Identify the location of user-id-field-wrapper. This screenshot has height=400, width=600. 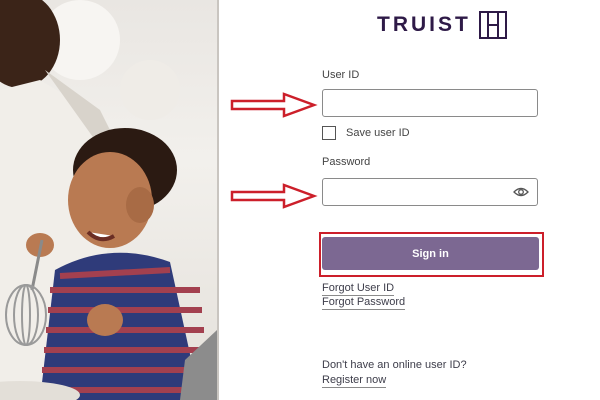
(430, 103).